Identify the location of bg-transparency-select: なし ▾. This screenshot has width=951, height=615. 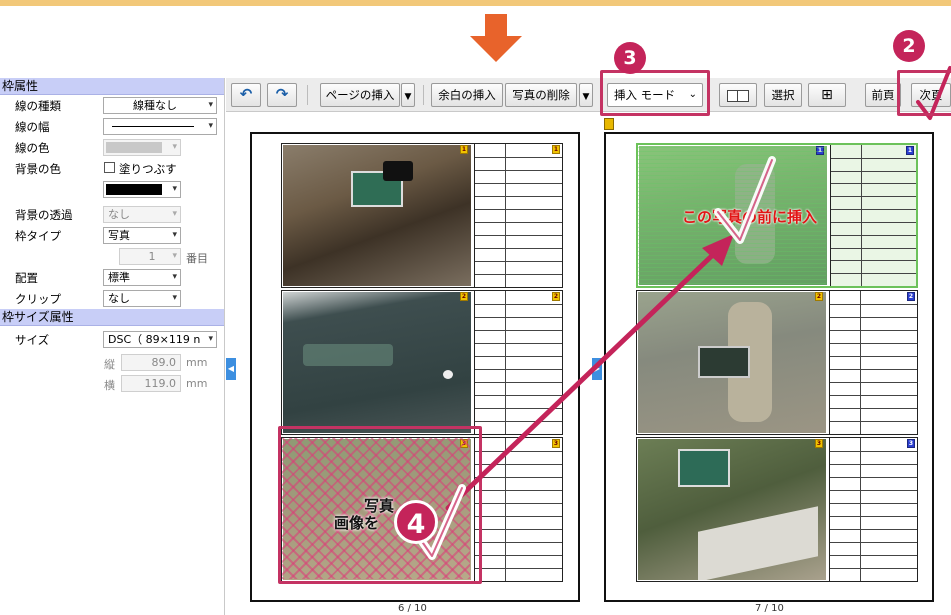
(142, 214).